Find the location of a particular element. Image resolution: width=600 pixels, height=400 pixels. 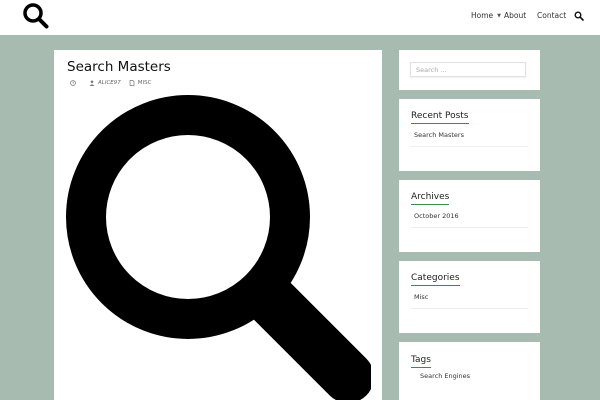

category-link: Misc is located at coordinates (421, 297).